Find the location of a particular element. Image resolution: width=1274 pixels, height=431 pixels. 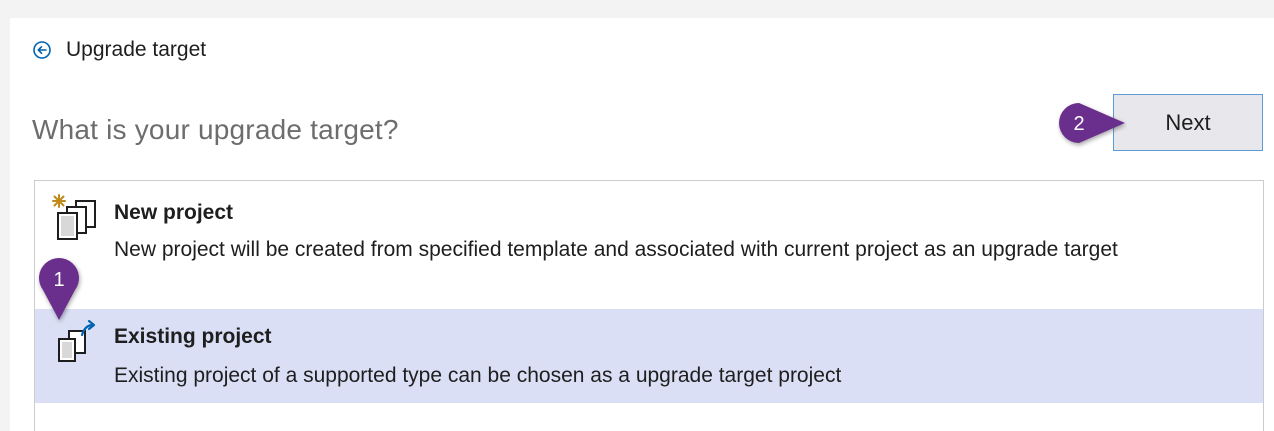

option-title: Existing project is located at coordinates (193, 336).